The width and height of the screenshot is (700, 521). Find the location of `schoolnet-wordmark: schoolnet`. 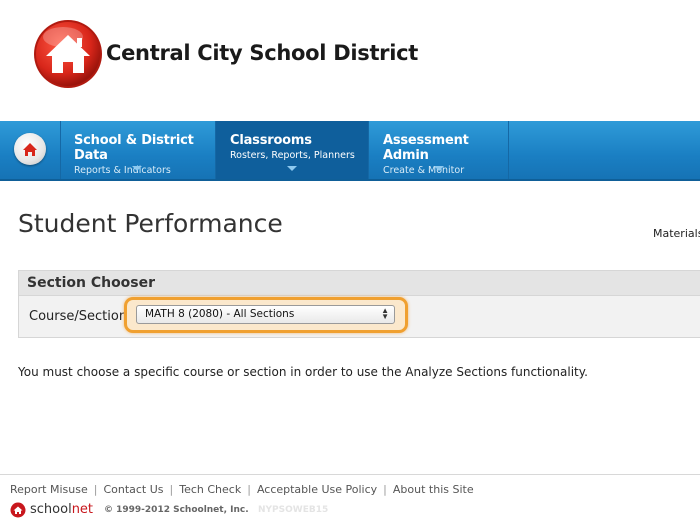

schoolnet-wordmark: schoolnet is located at coordinates (61, 509).